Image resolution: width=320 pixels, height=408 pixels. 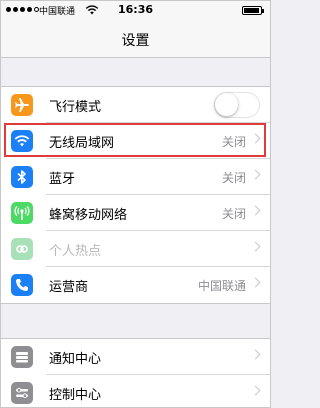 I want to click on control-center-icon, so click(x=22, y=393).